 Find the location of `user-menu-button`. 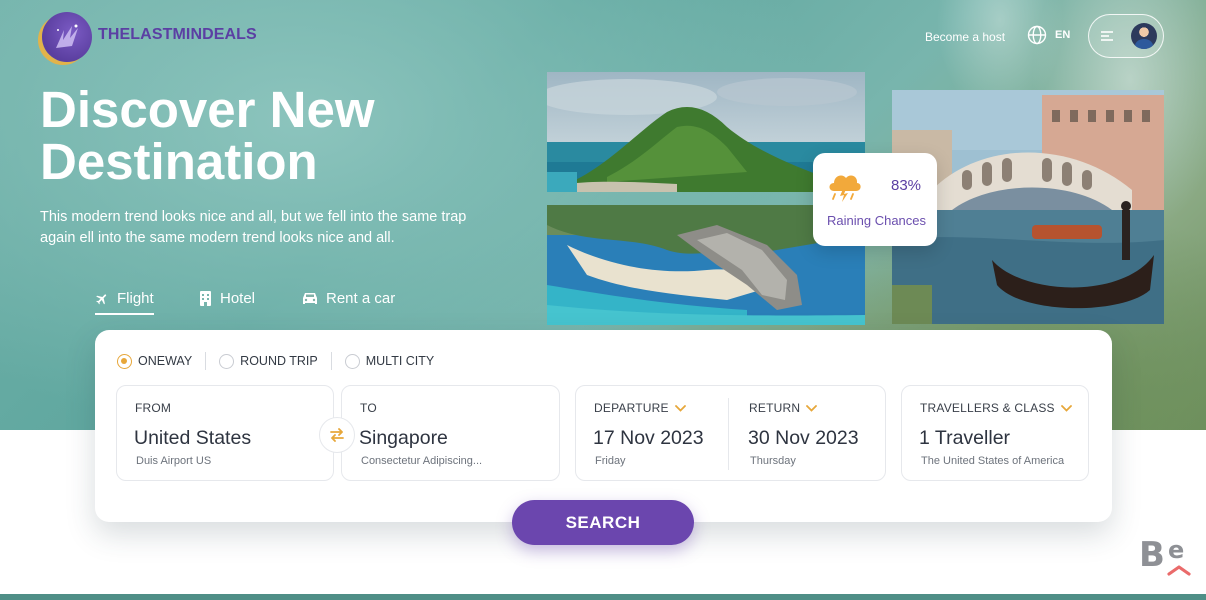

user-menu-button is located at coordinates (1126, 36).